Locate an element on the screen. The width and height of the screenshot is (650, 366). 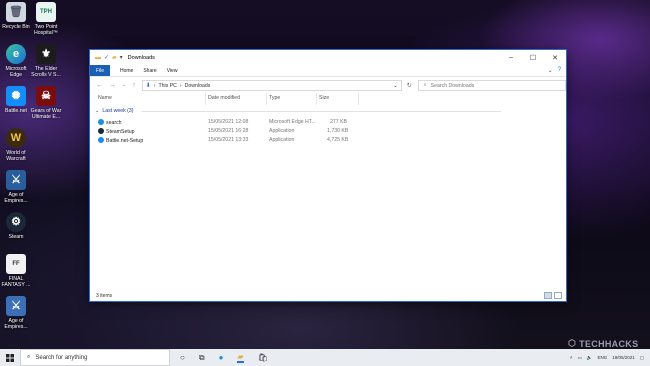
maximize-button: ☐ is located at coordinates (533, 58).